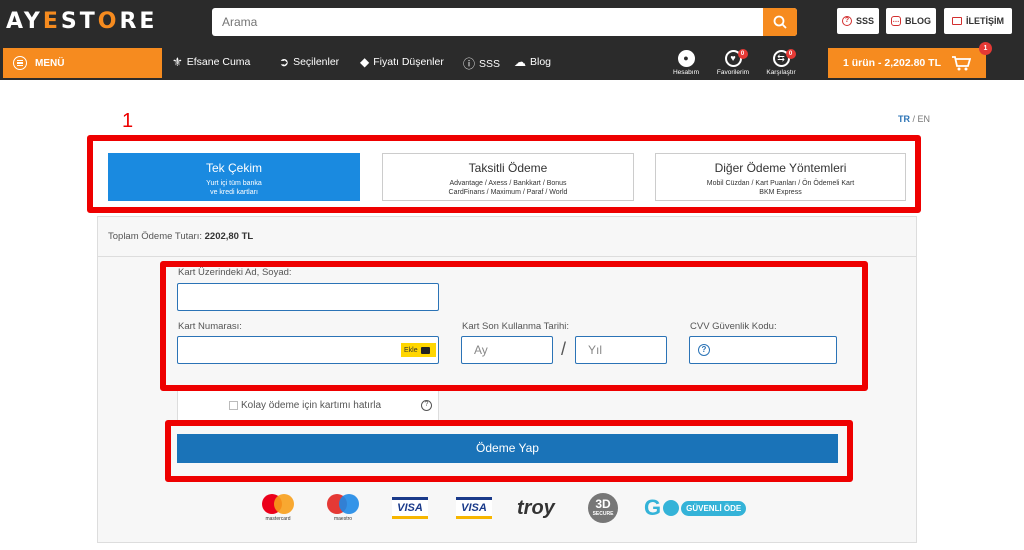 The image size is (1024, 550). I want to click on compare-icon: ⇆ 0, so click(784, 58).